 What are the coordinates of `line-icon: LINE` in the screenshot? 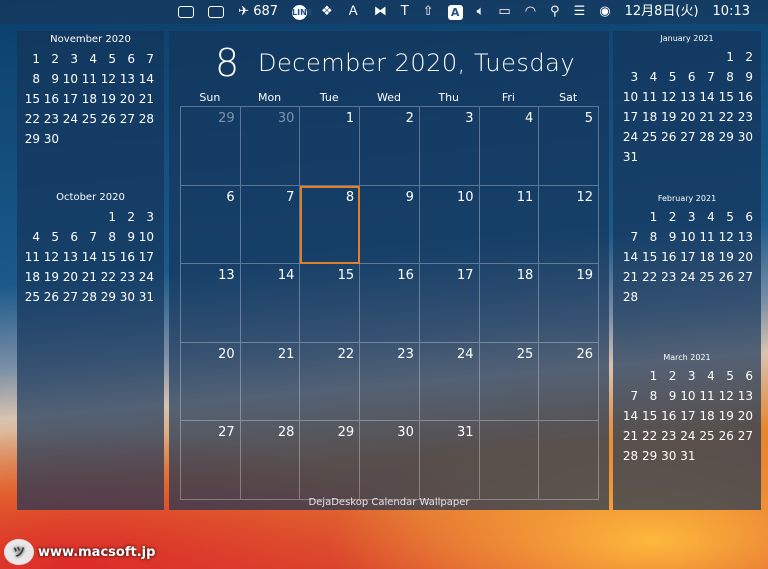 It's located at (302, 12).